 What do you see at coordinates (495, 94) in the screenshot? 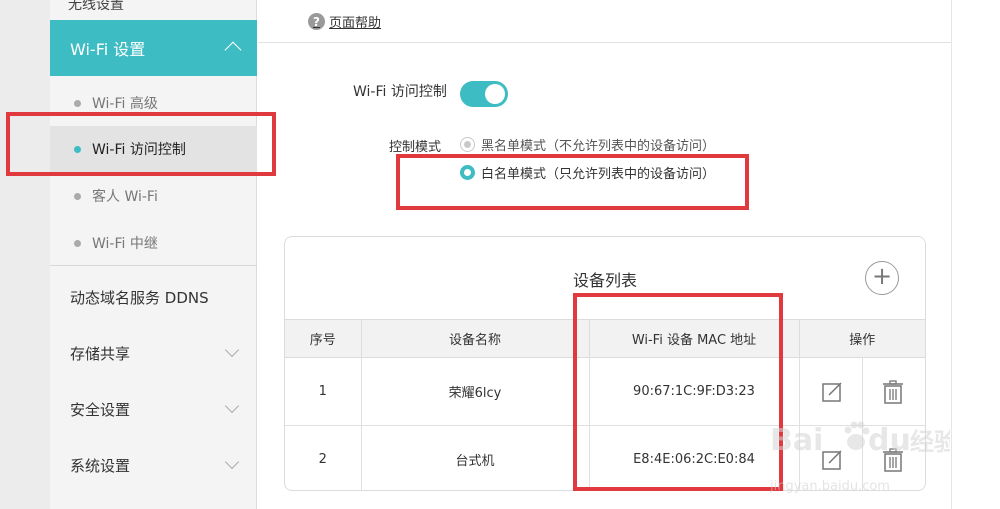
I see `toggle-knob` at bounding box center [495, 94].